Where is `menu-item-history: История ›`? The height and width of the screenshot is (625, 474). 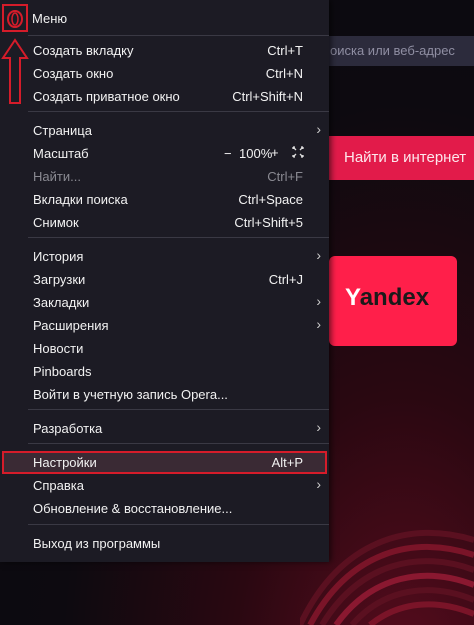
menu-item-history: История › is located at coordinates (164, 256).